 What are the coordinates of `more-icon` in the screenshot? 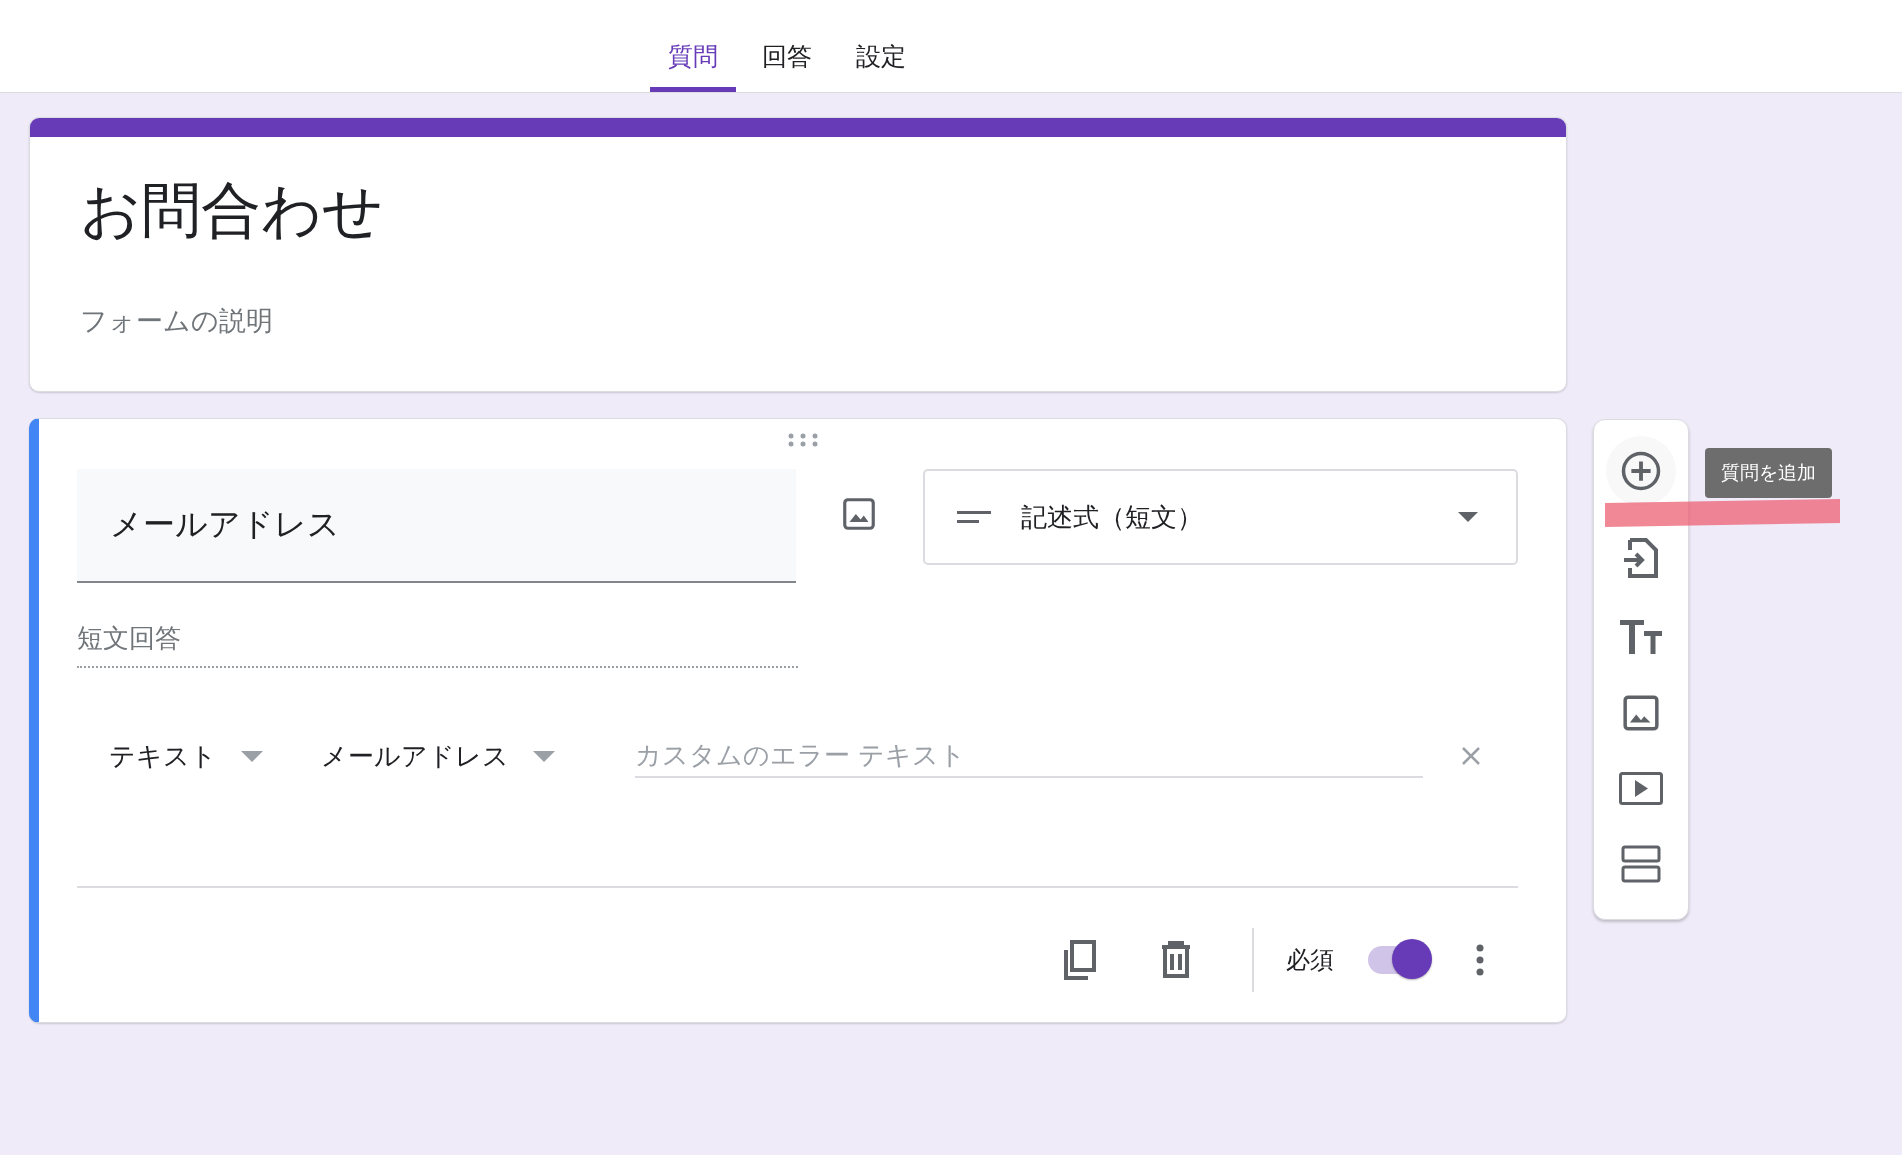 It's located at (1480, 960).